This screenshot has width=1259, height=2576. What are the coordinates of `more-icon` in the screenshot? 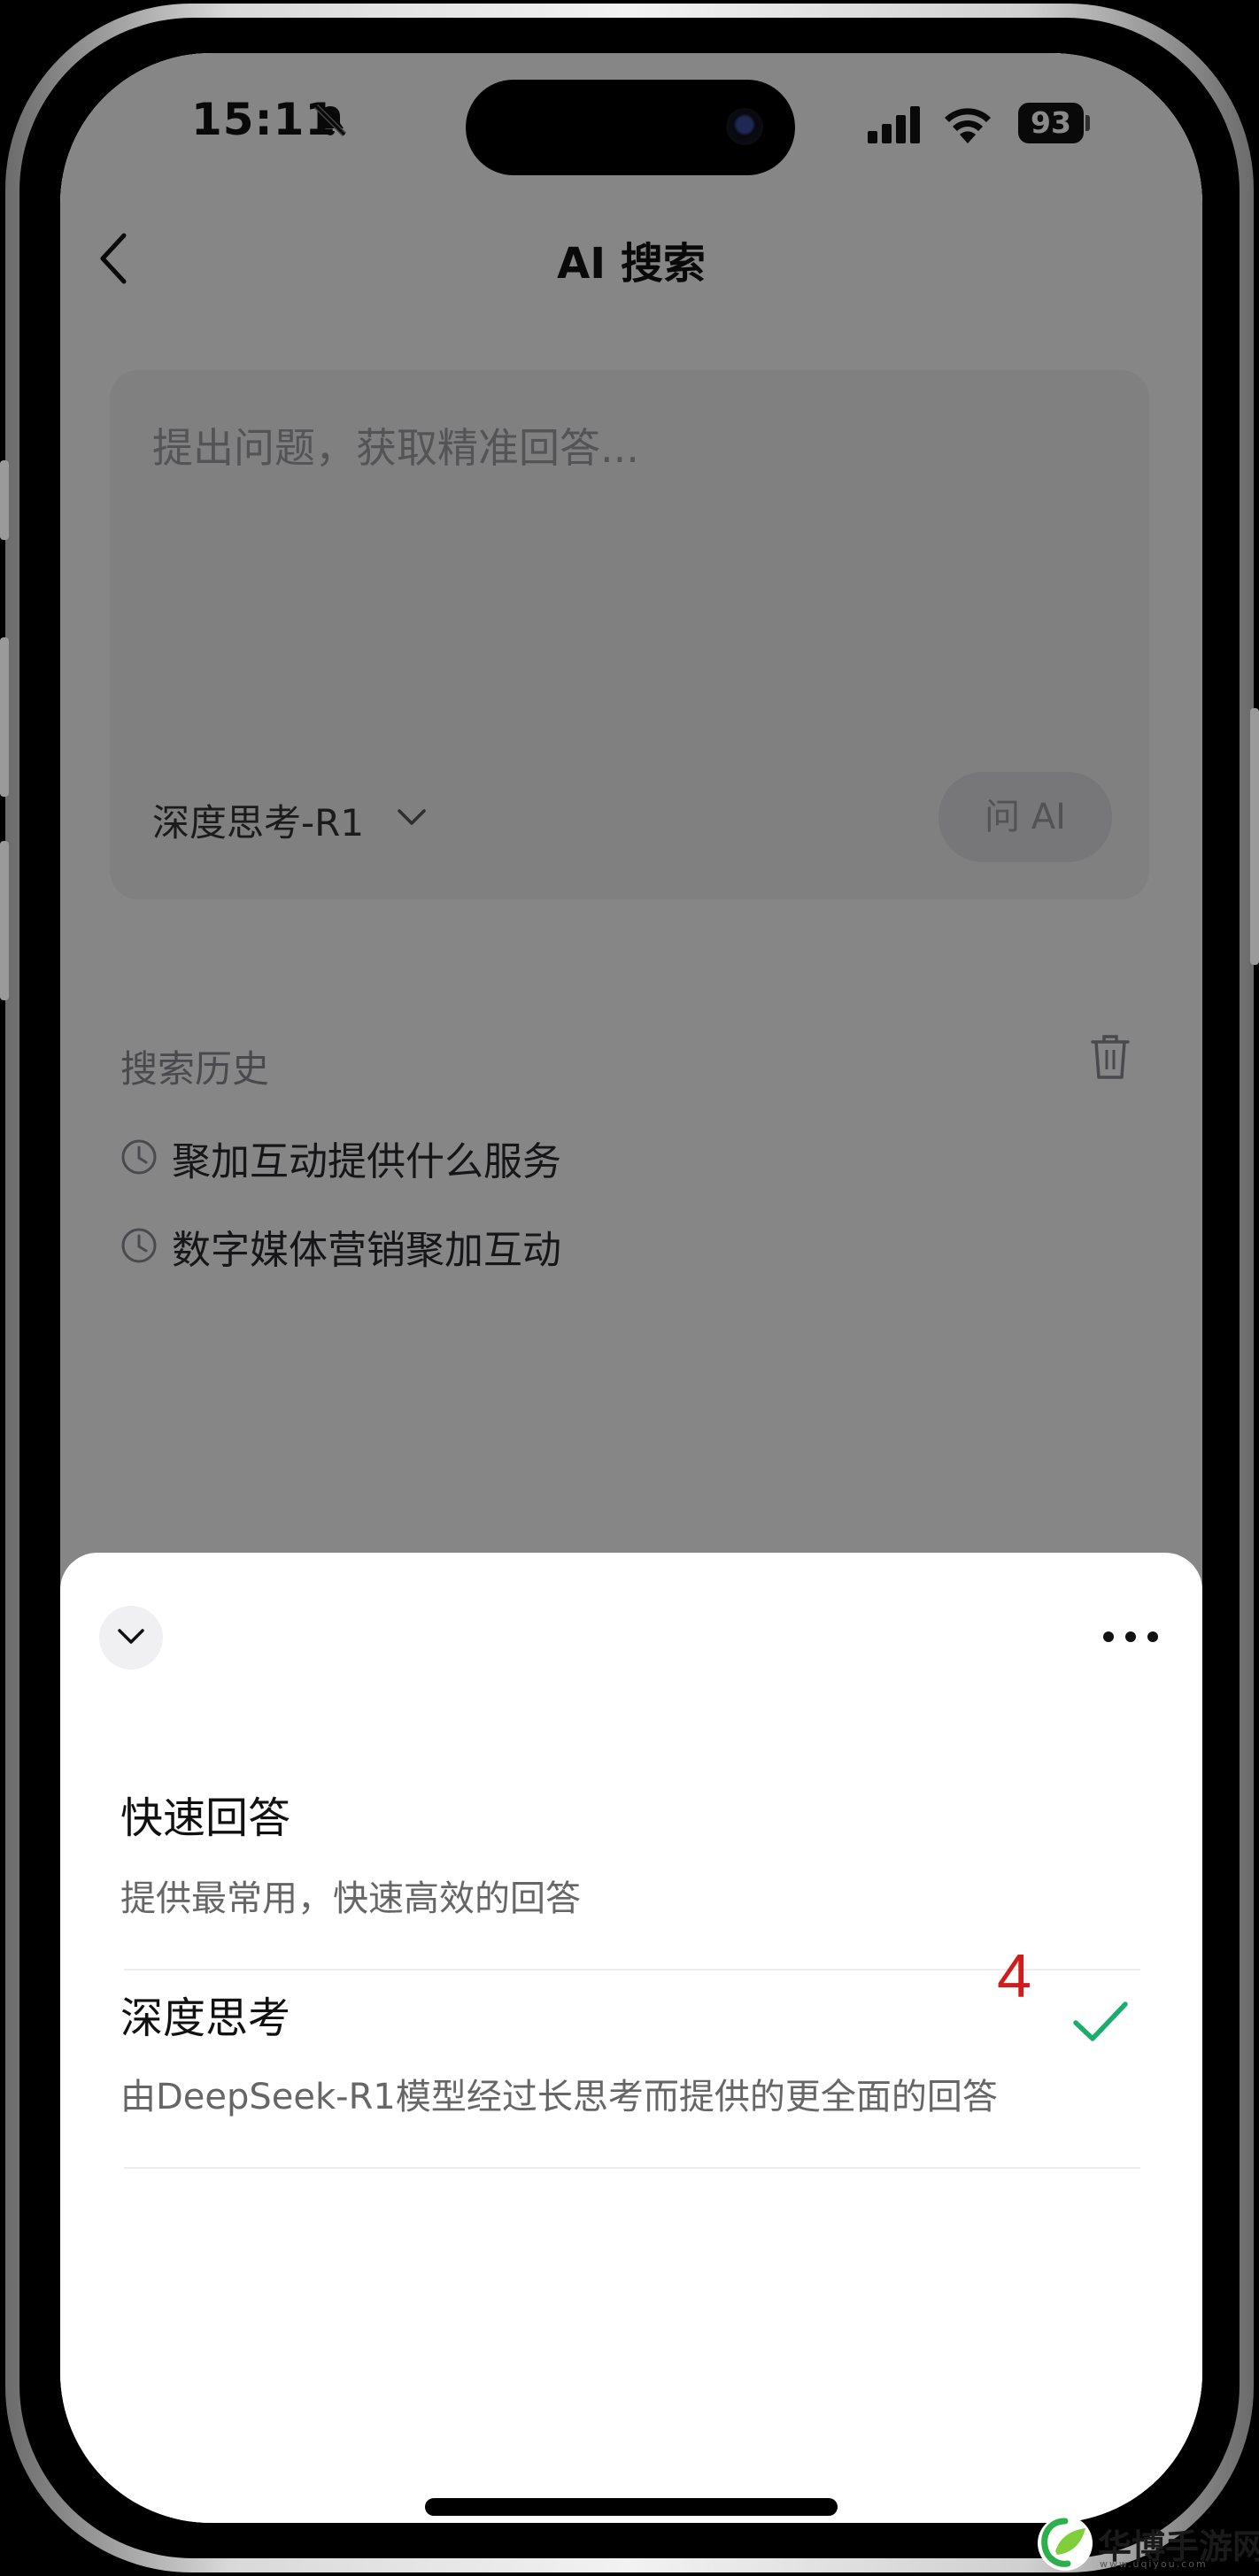 It's located at (1130, 1636).